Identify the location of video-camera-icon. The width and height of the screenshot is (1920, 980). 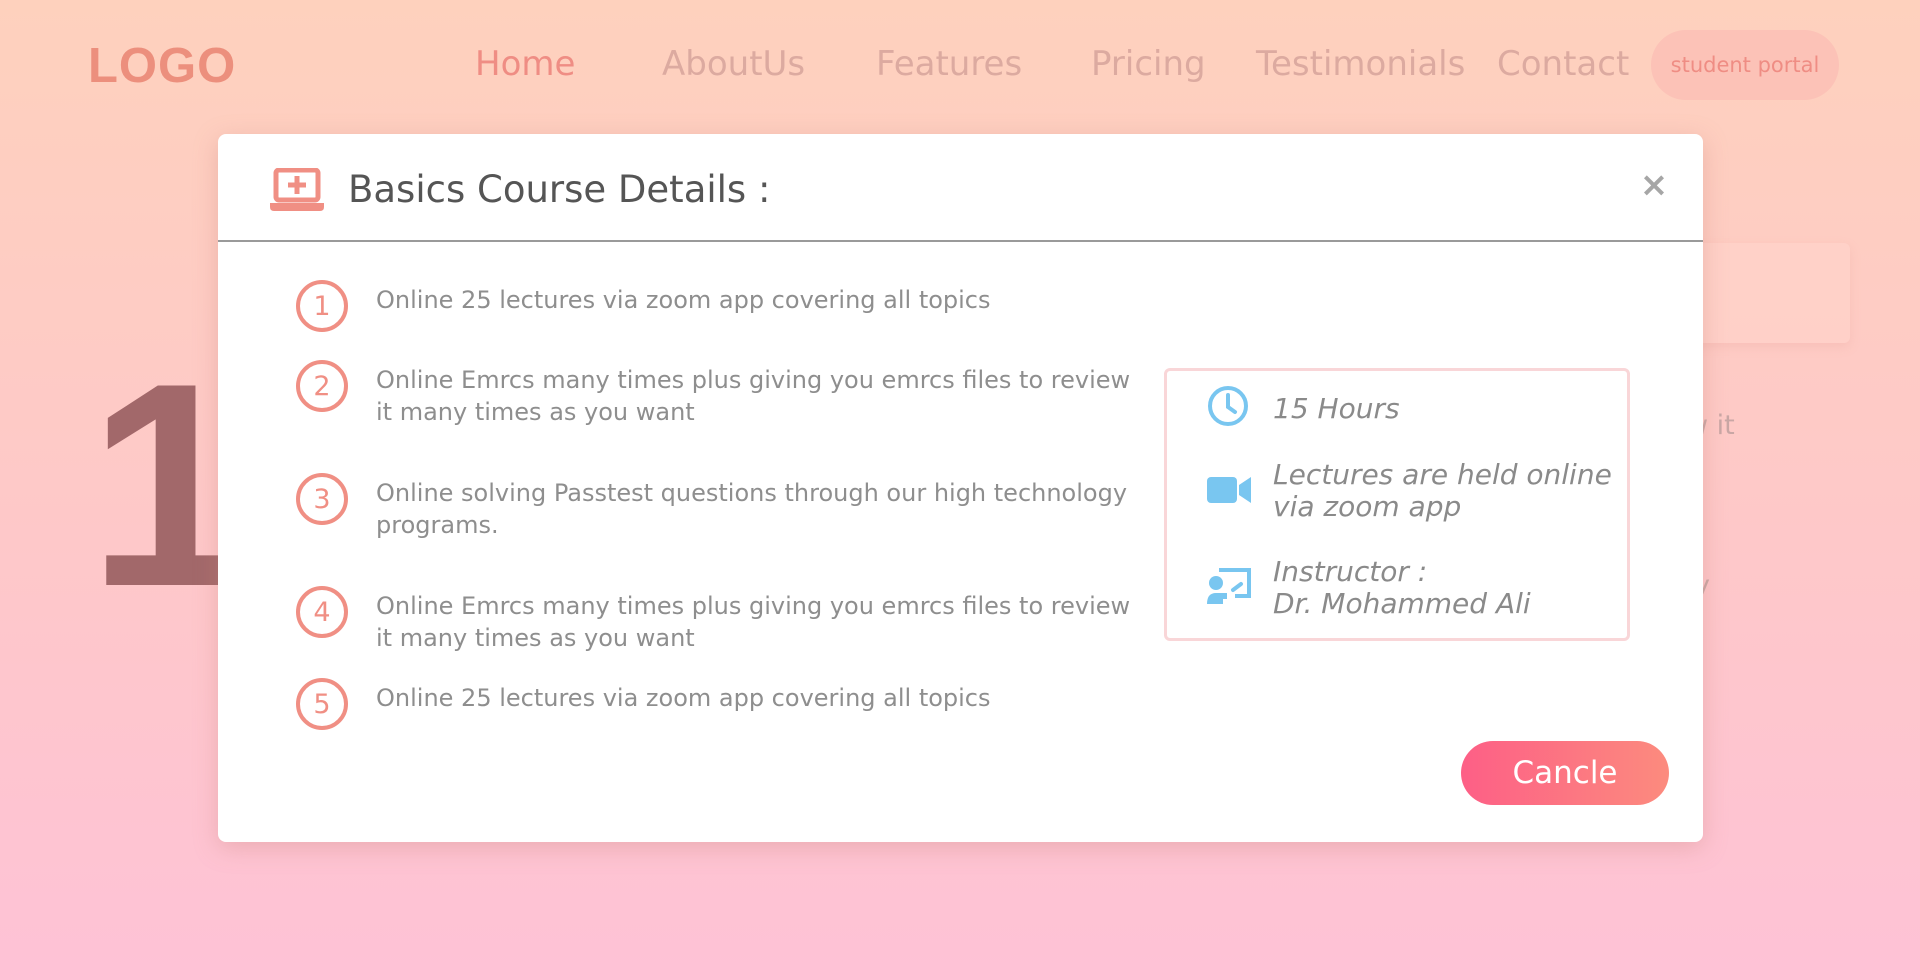
(1229, 490).